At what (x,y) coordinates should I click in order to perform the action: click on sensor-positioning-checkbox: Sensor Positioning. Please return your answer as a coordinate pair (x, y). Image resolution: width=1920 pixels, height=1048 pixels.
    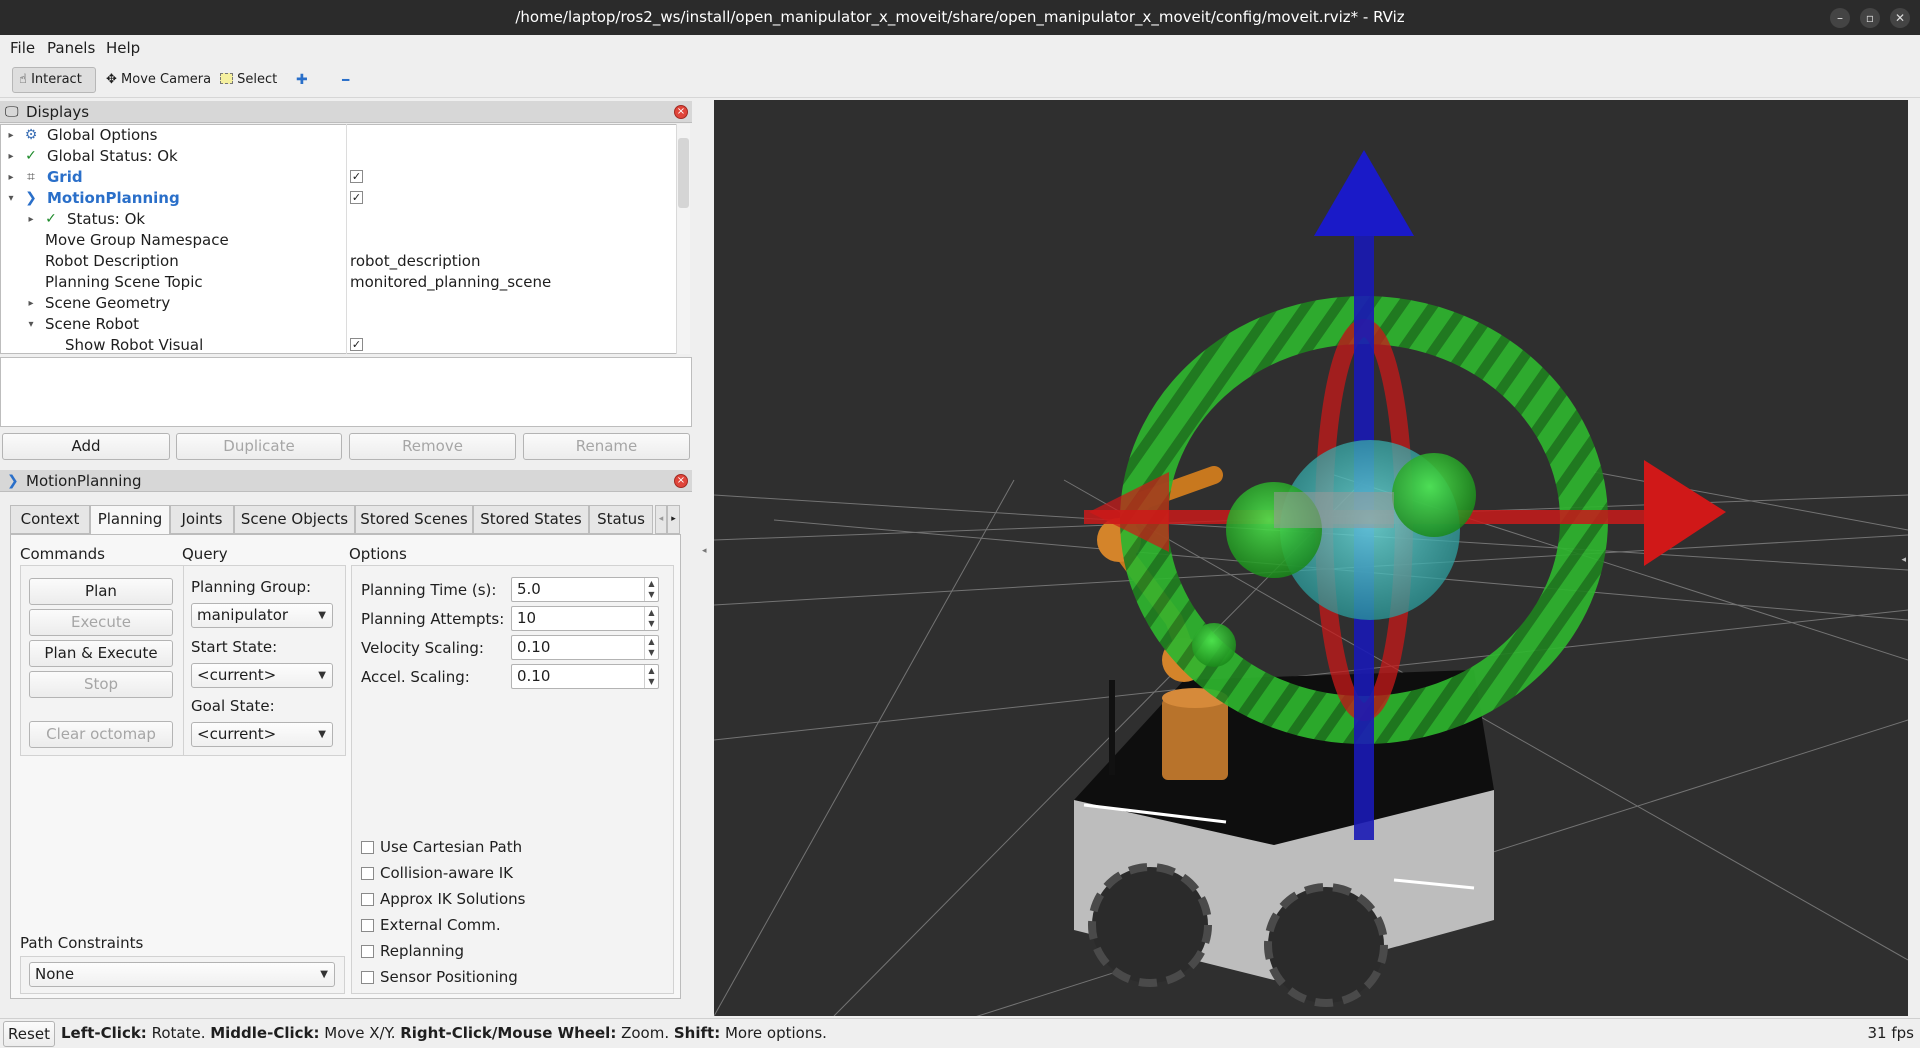
    Looking at the image, I should click on (439, 977).